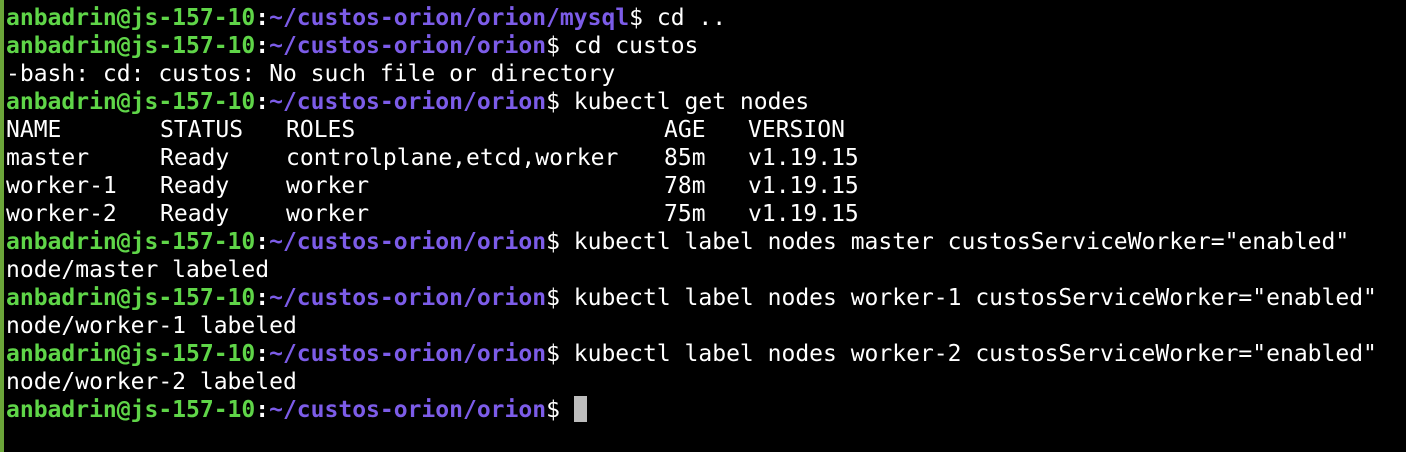  I want to click on table-row: worker-1 Ready worker 78m v1.19.15, so click(706, 186).